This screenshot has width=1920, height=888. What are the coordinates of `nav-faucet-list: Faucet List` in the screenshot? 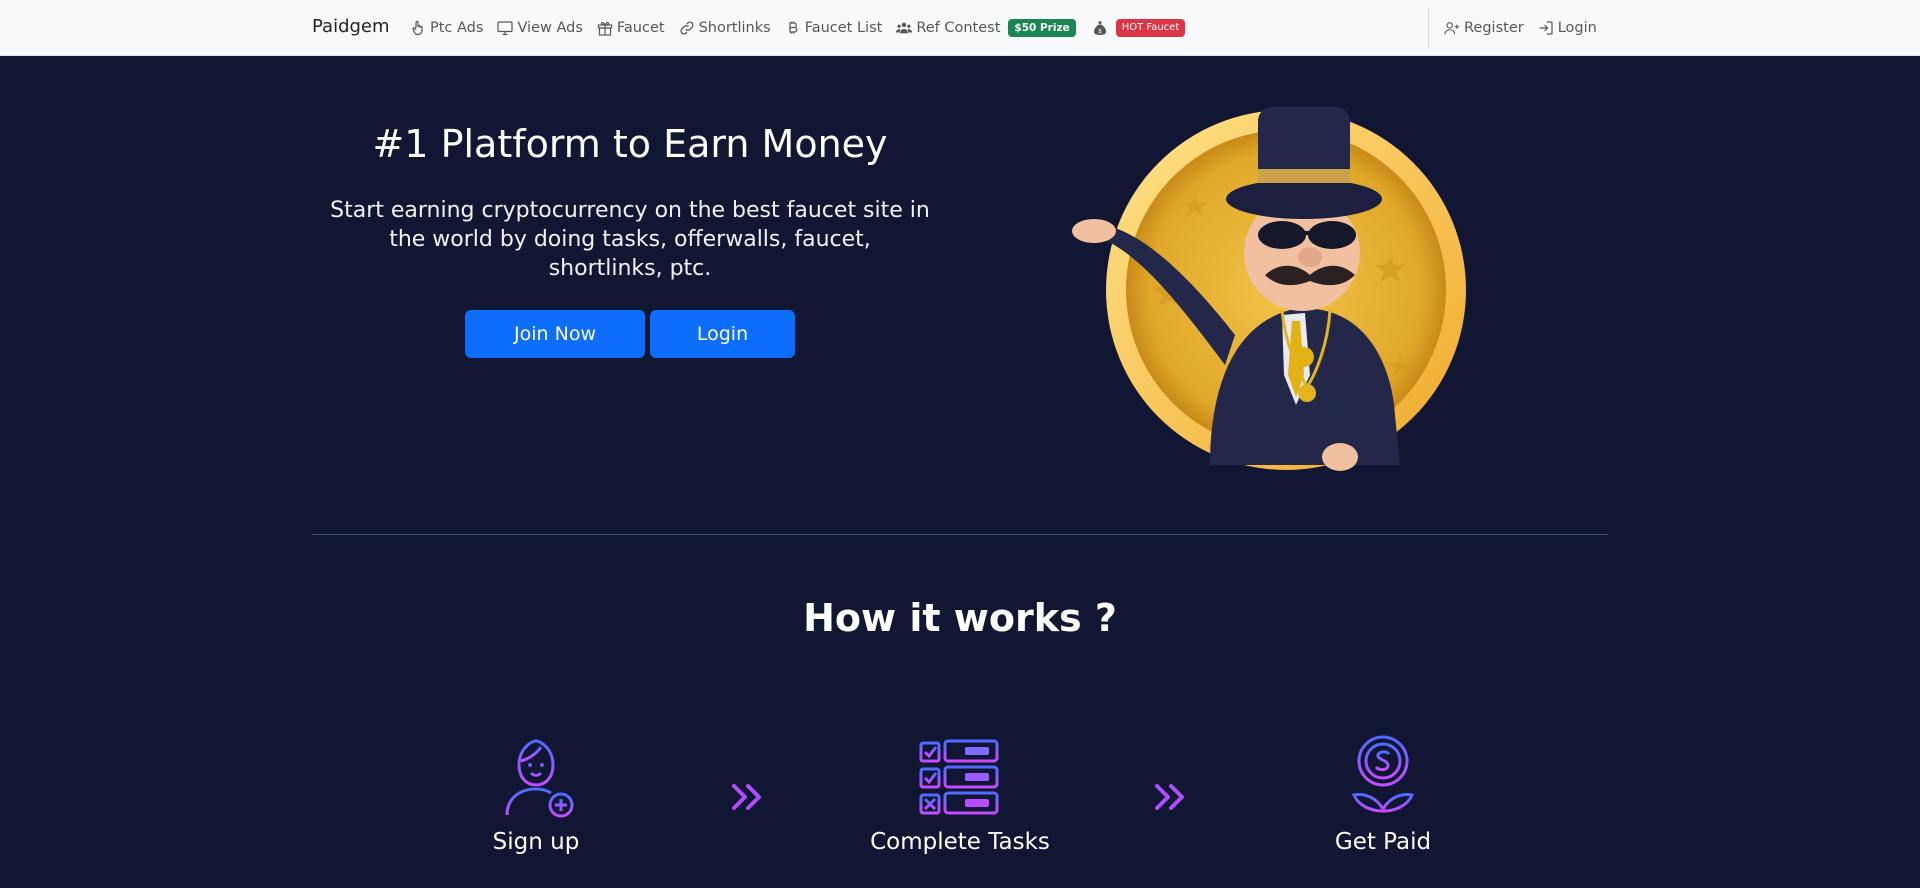 It's located at (834, 28).